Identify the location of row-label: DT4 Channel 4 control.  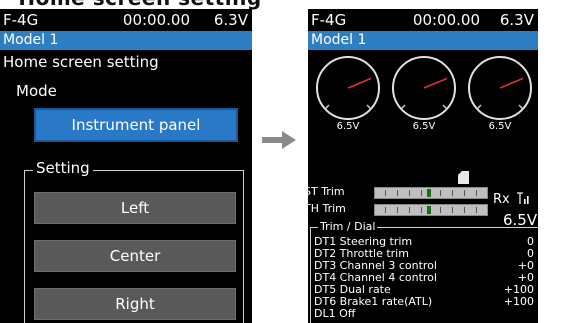
(375, 277).